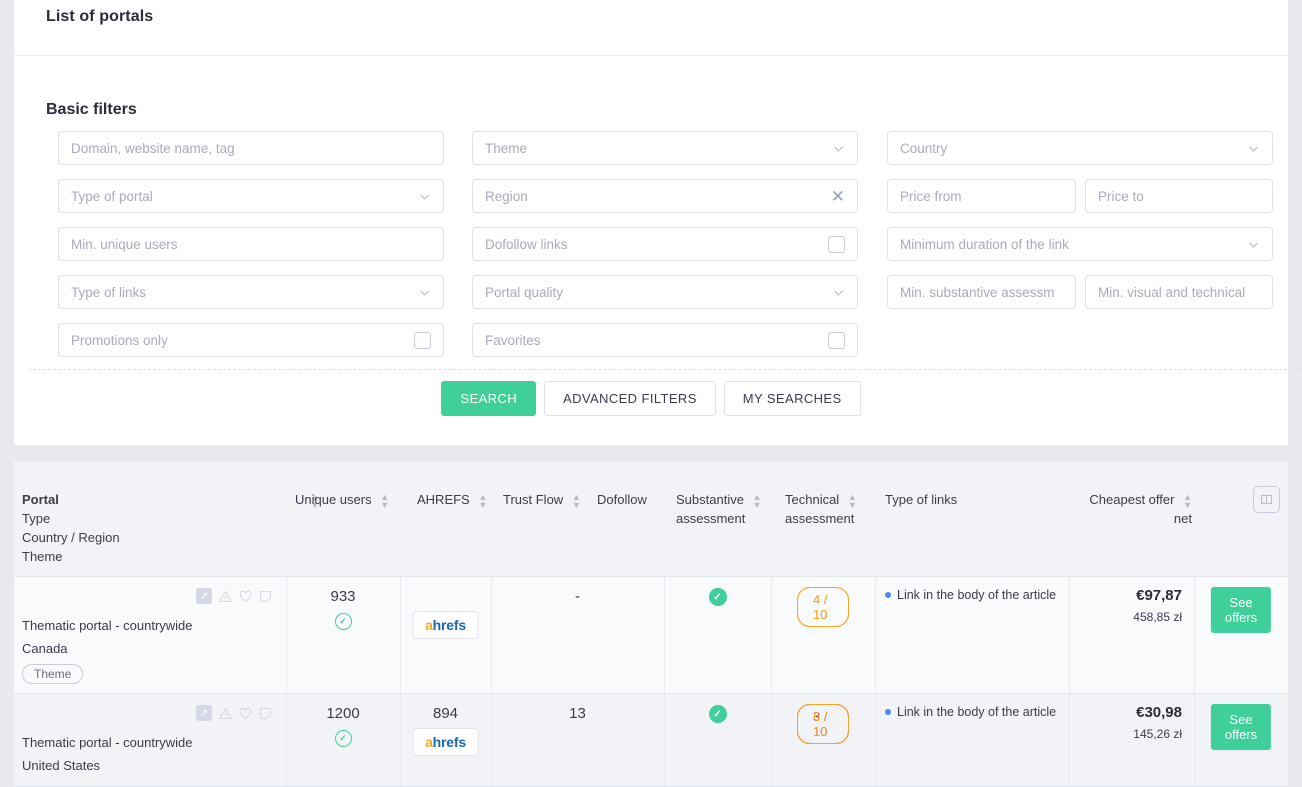 Image resolution: width=1302 pixels, height=787 pixels. Describe the element at coordinates (651, 55) in the screenshot. I see `card-divider` at that location.